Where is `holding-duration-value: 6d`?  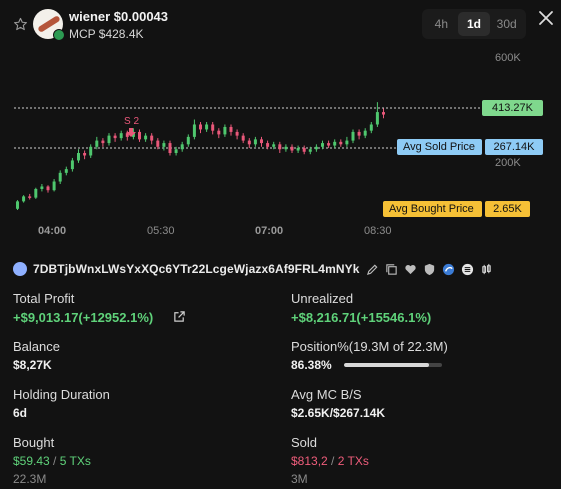
holding-duration-value: 6d is located at coordinates (20, 413).